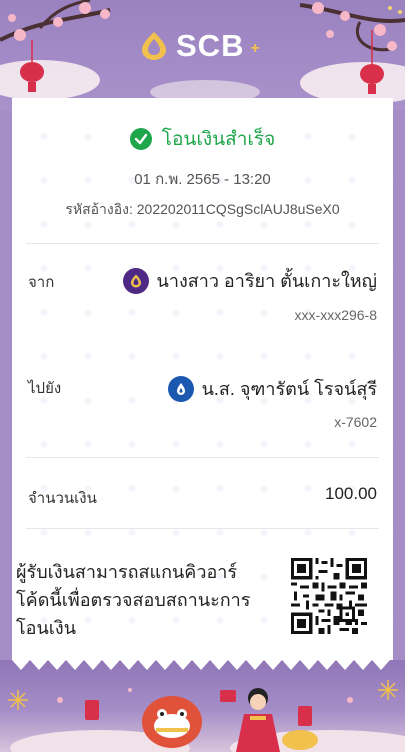  Describe the element at coordinates (355, 422) in the screenshot. I see `recipient-account: x-7602` at that location.